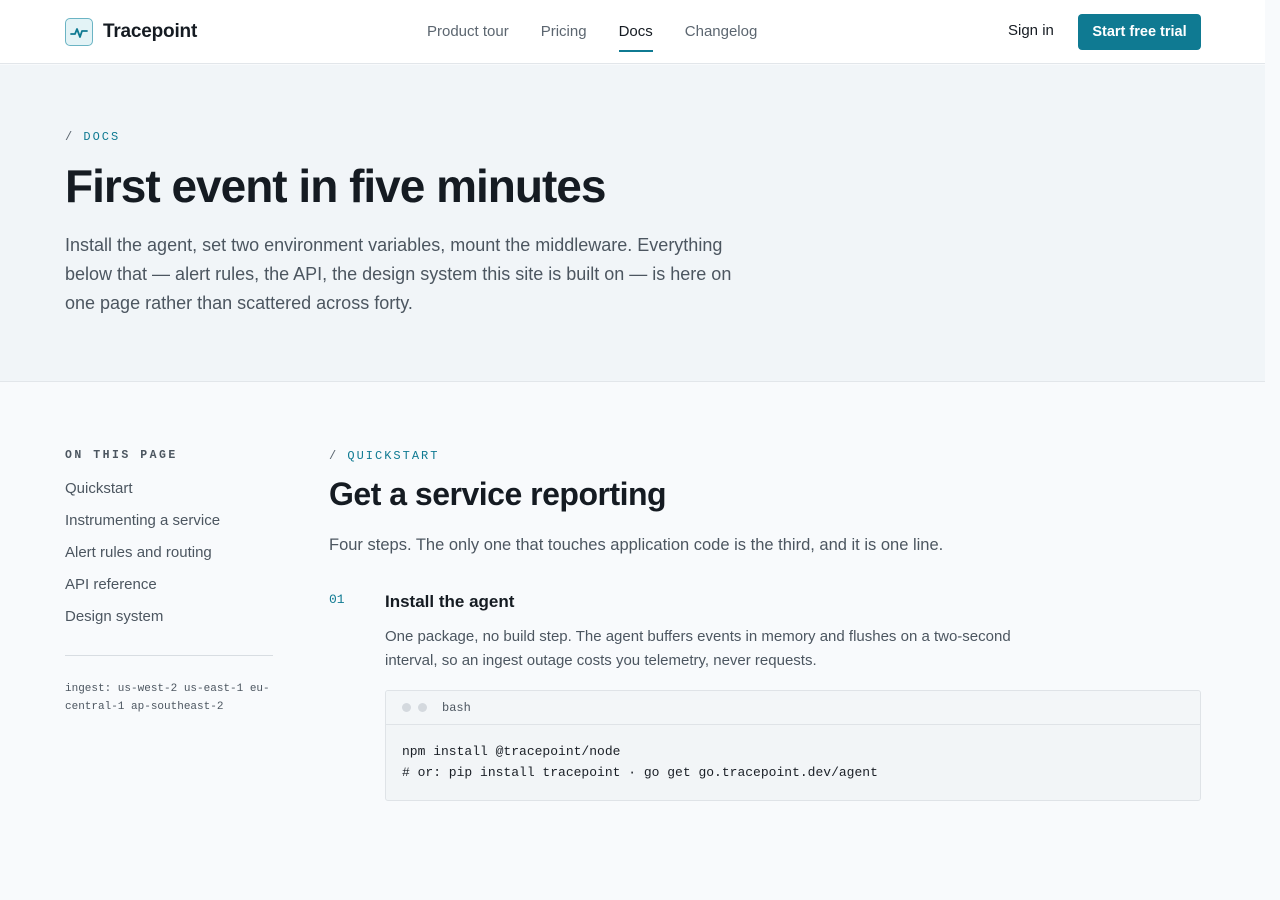 The height and width of the screenshot is (900, 1280). I want to click on section-eyebrow: / QUICKSTART, so click(384, 456).